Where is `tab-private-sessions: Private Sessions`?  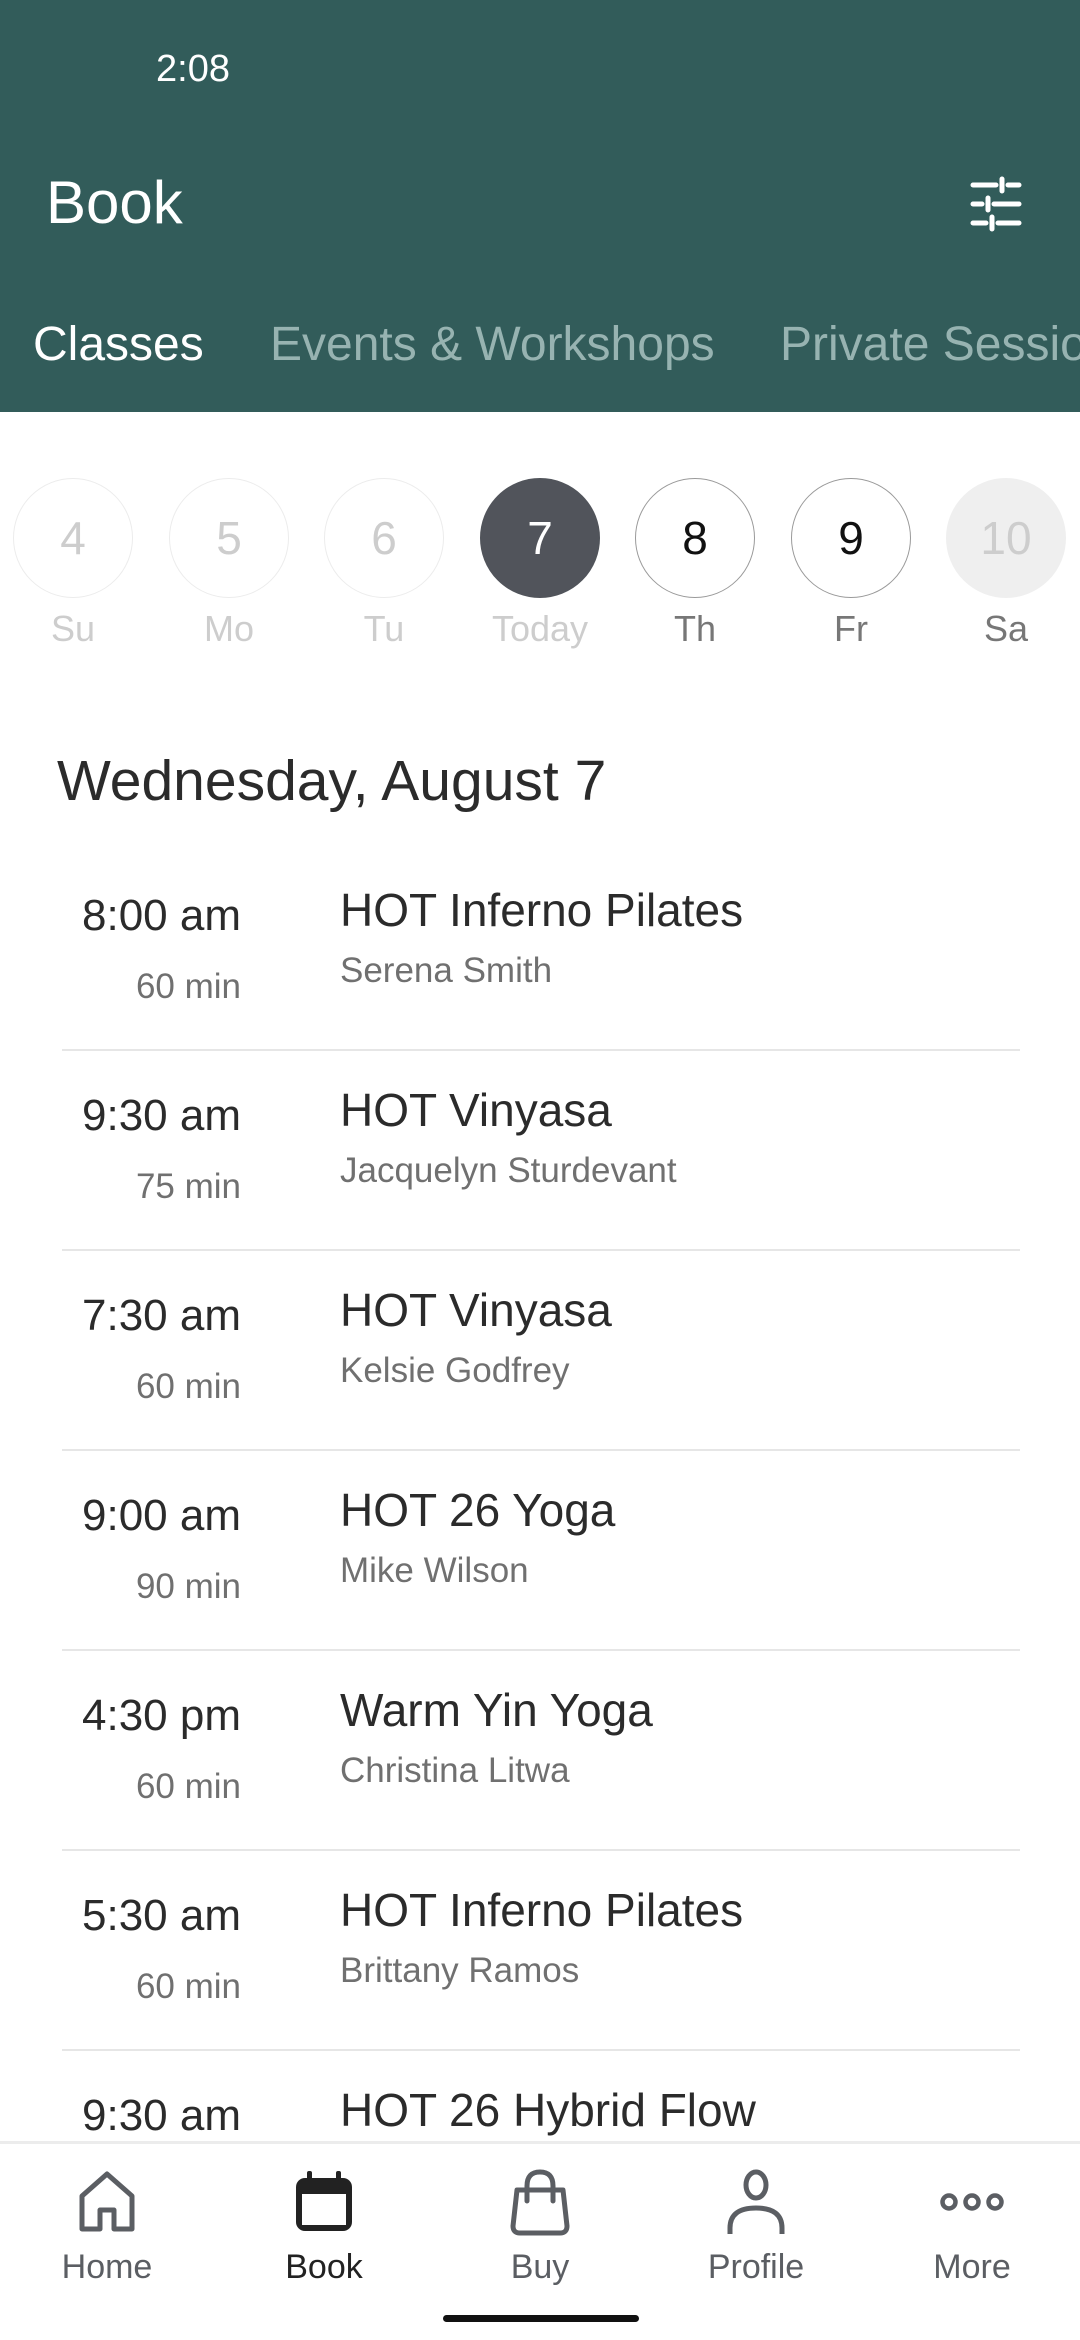
tab-private-sessions: Private Sessions is located at coordinates (930, 345).